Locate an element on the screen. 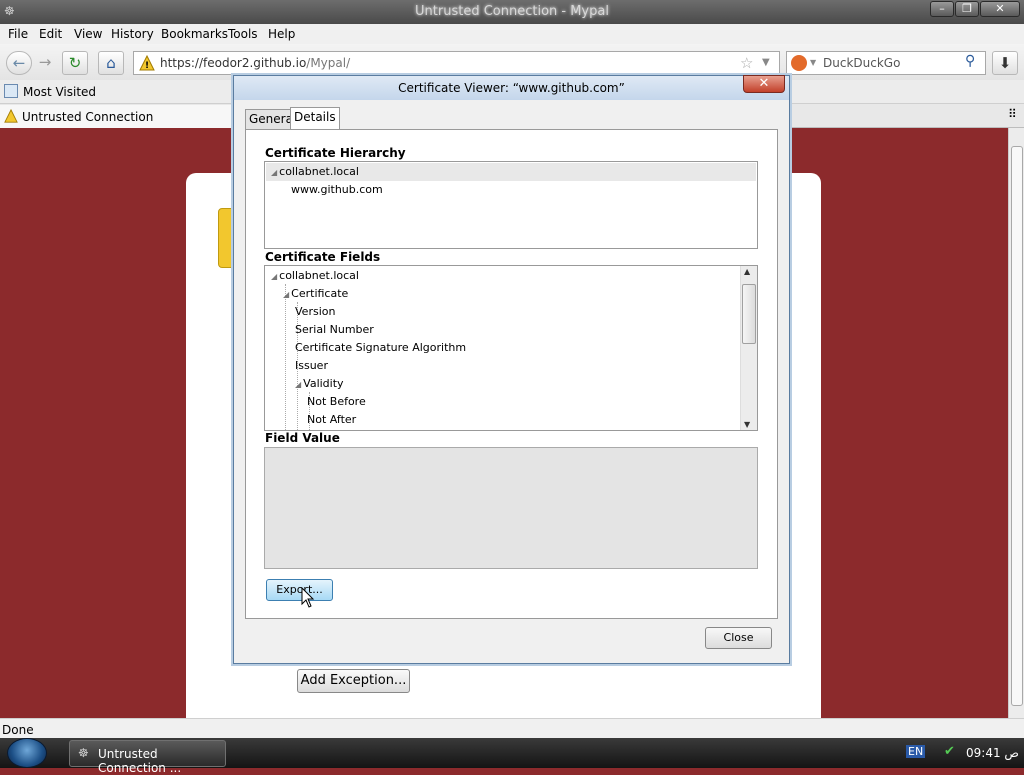 This screenshot has width=1024, height=775. url-bar: ! https://feodor2.github.io/Mypal/ ☆ ▼ is located at coordinates (456, 63).